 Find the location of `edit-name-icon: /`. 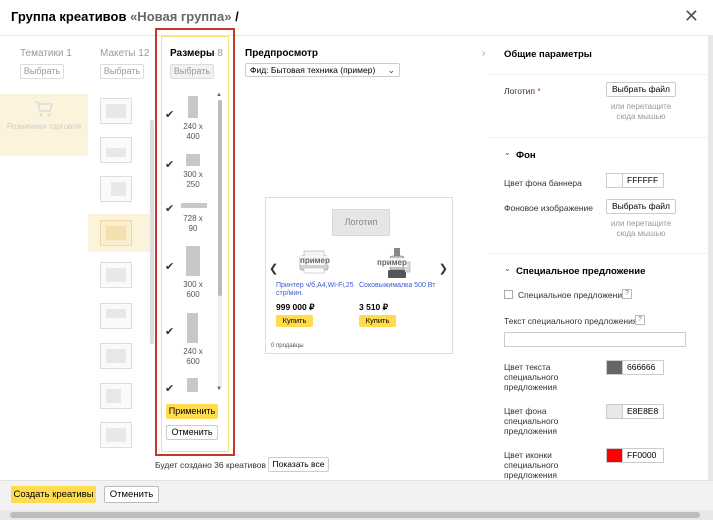

edit-name-icon: / is located at coordinates (237, 16).